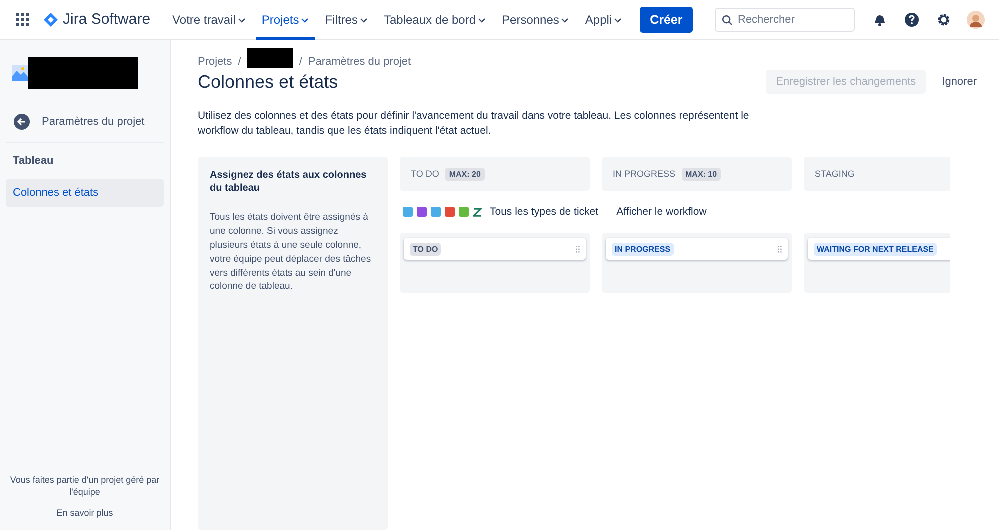 The width and height of the screenshot is (999, 530). I want to click on nav-menu: Personnes, so click(536, 20).